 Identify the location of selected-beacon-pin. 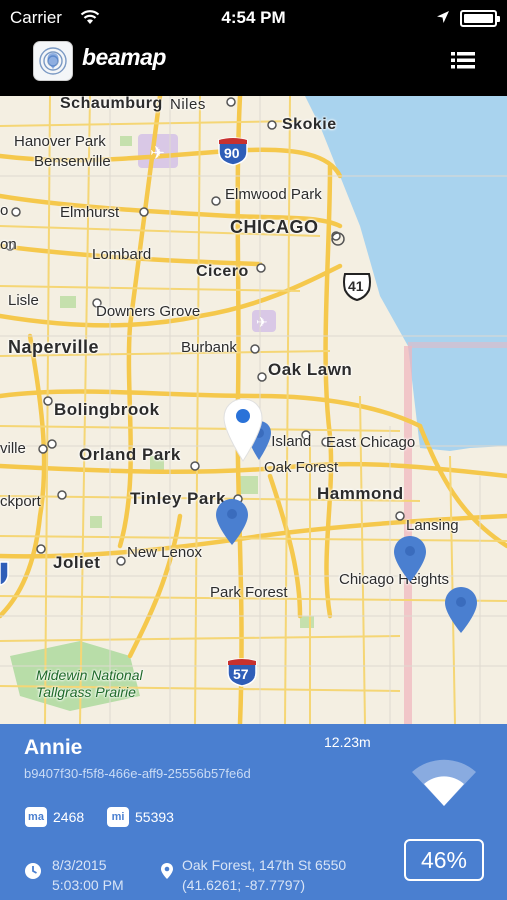
(243, 430).